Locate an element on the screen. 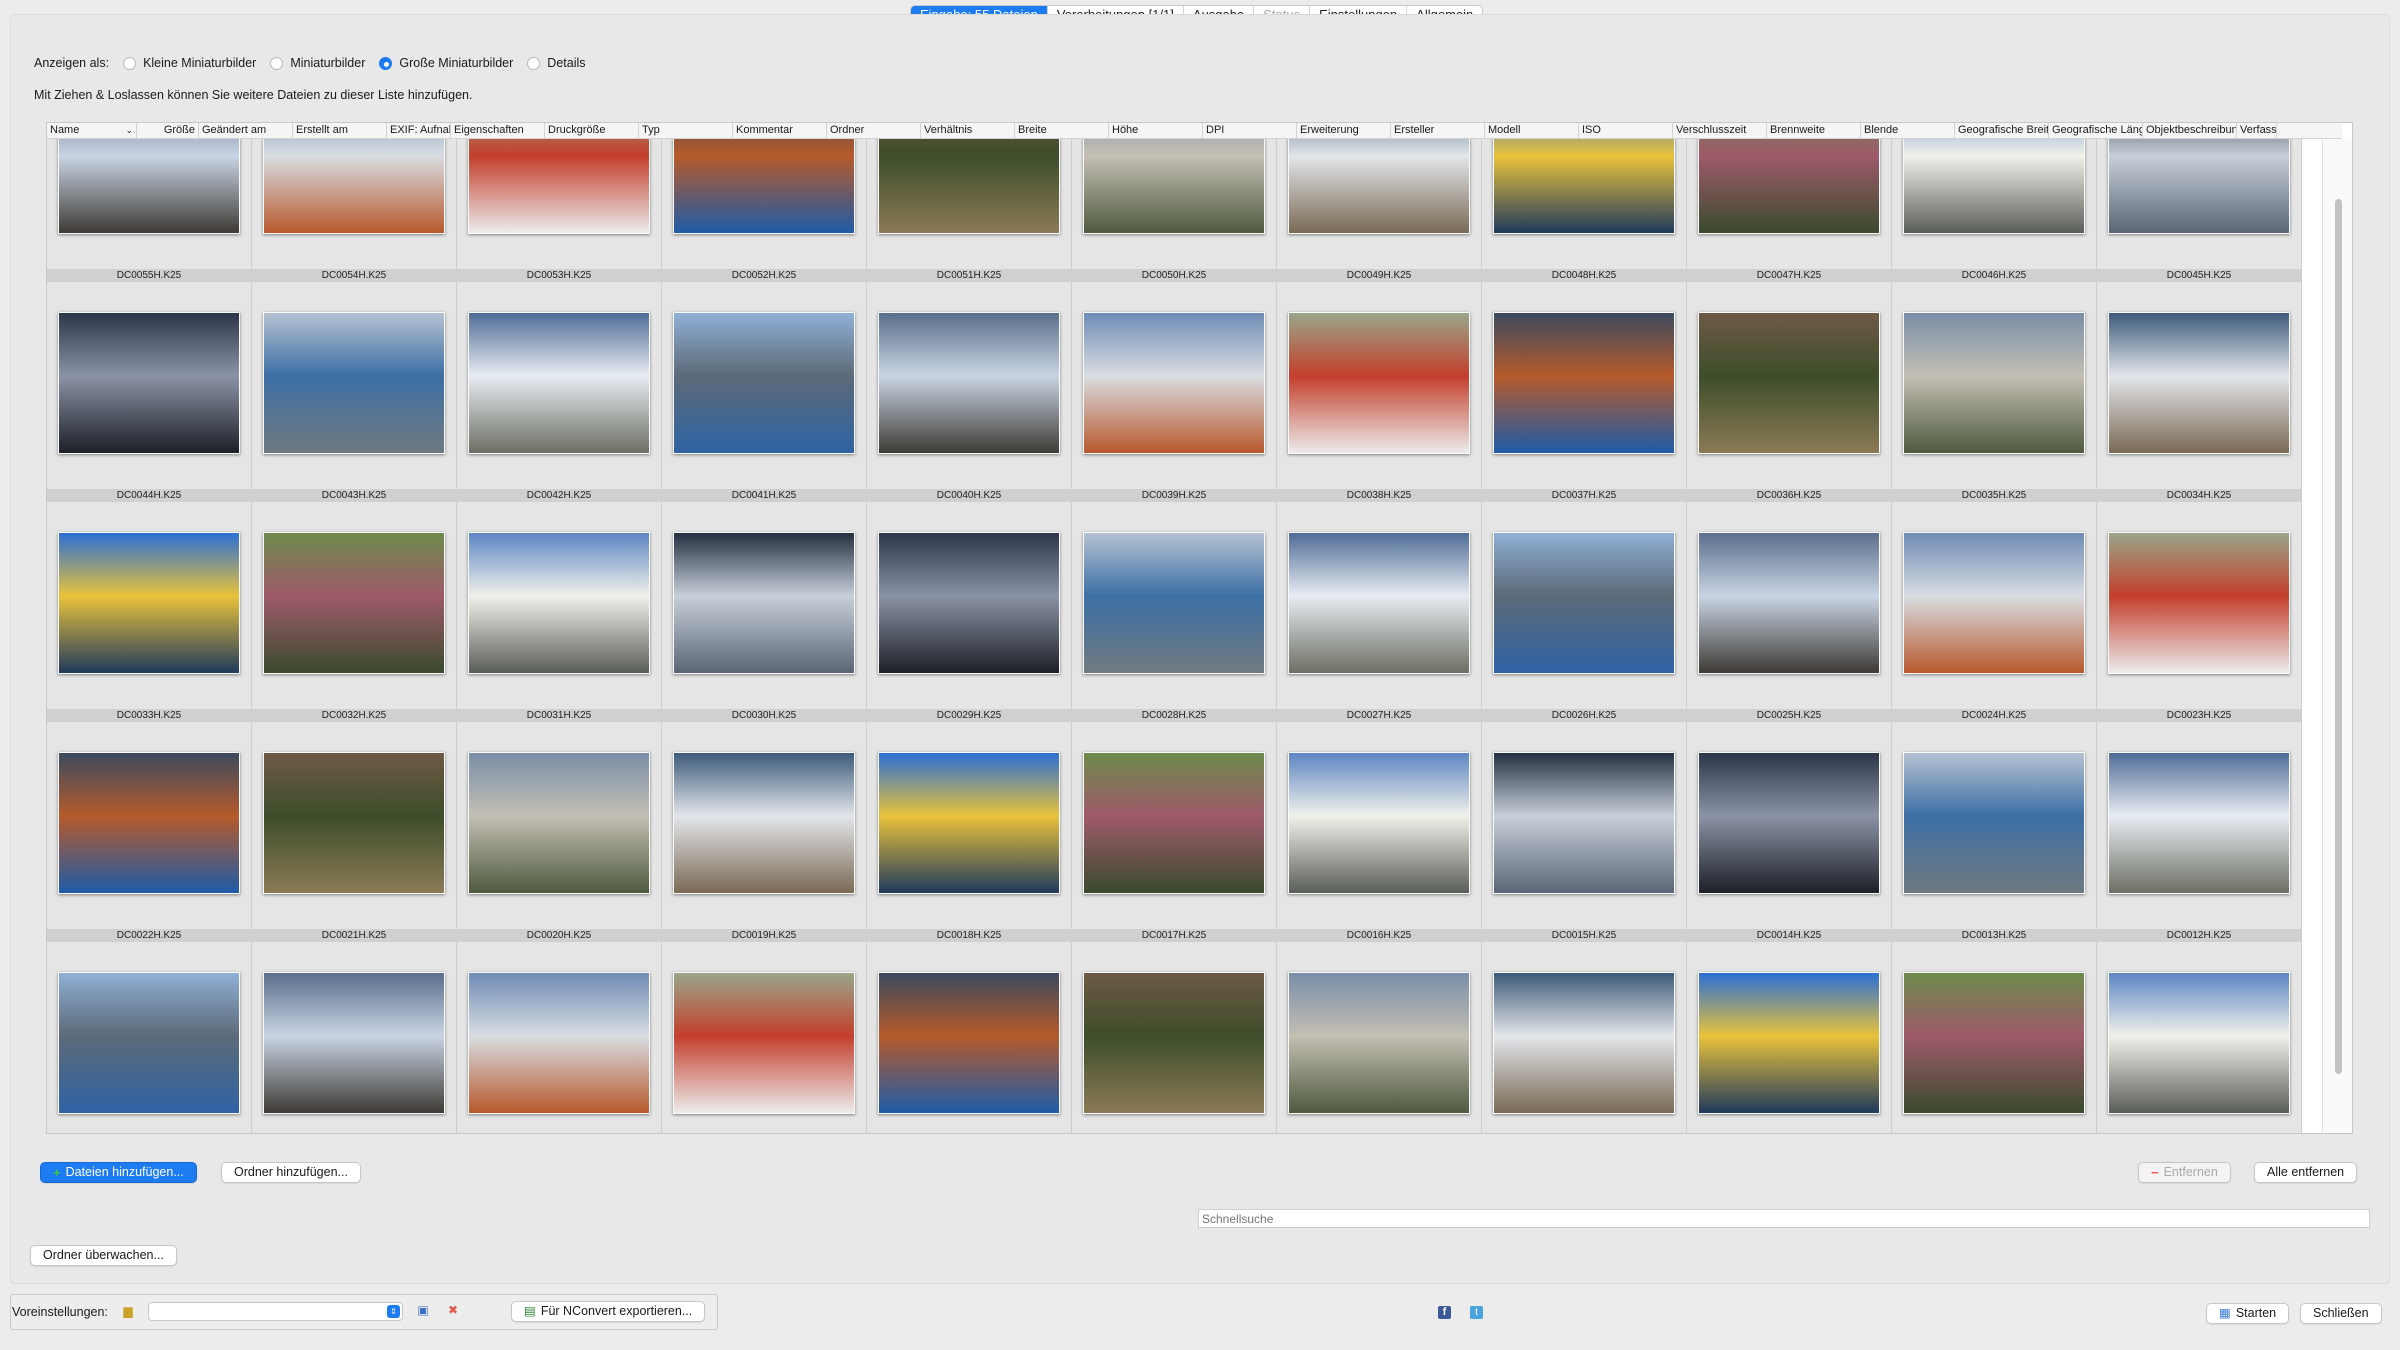 This screenshot has height=1350, width=2400. view-small-thumbnails-radio: Kleine Miniaturbilder is located at coordinates (189, 63).